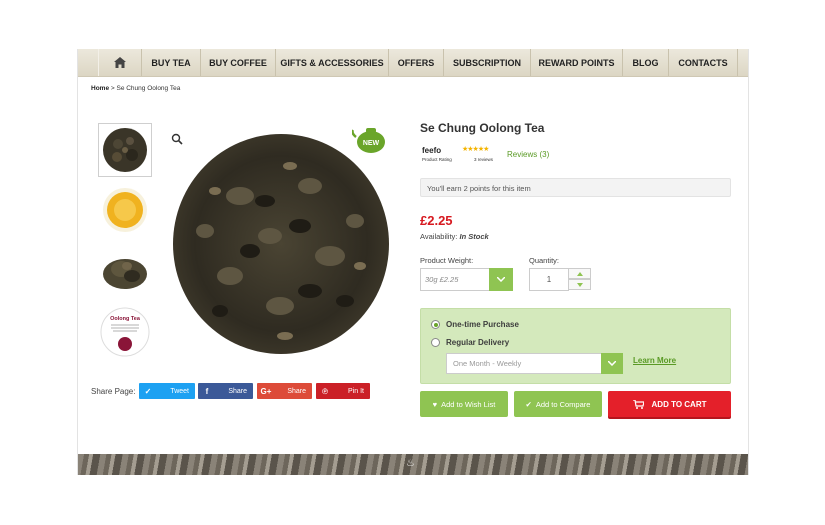 The height and width of the screenshot is (525, 825). Describe the element at coordinates (654, 360) in the screenshot. I see `learn-more-link: Learn More` at that location.